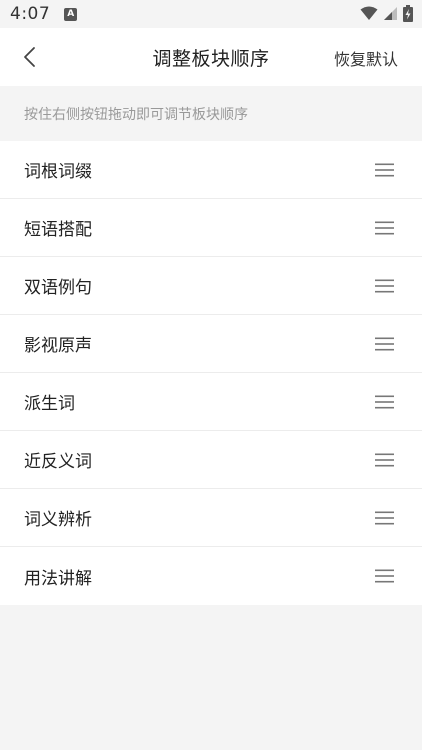 The image size is (422, 750). What do you see at coordinates (58, 462) in the screenshot?
I see `section-label: 近反义词` at bounding box center [58, 462].